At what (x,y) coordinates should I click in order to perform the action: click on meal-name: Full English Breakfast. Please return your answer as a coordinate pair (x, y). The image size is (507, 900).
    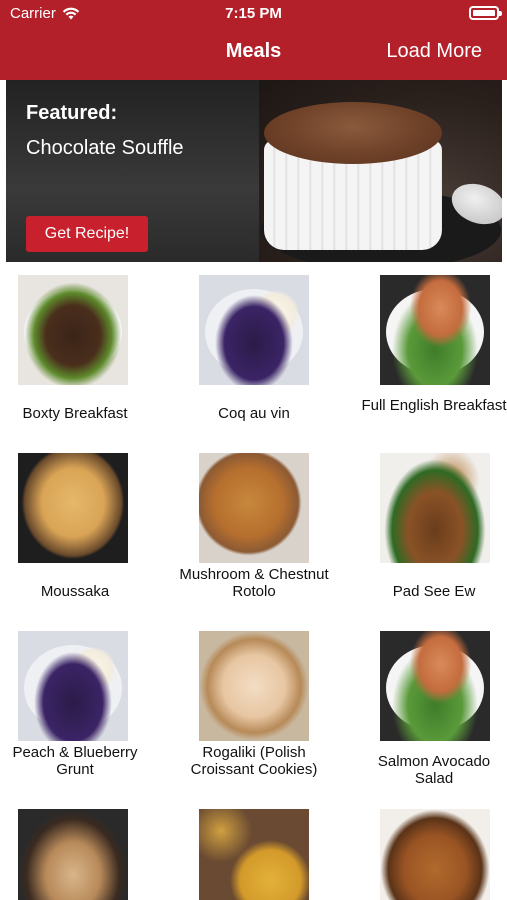
    Looking at the image, I should click on (434, 405).